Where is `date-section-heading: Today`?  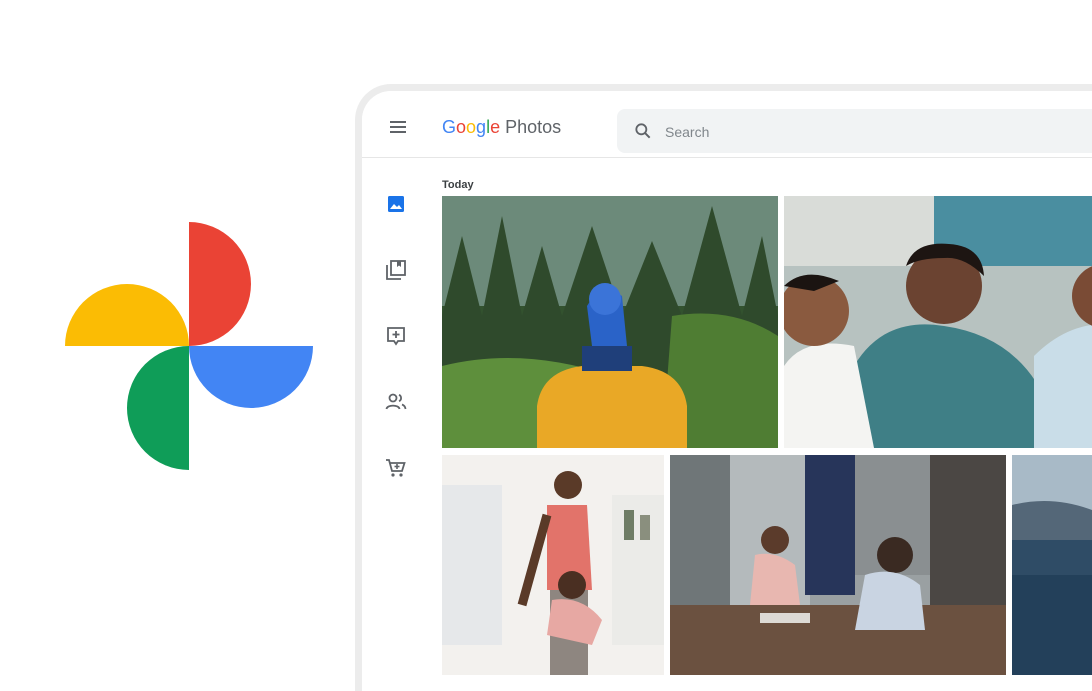
date-section-heading: Today is located at coordinates (458, 185).